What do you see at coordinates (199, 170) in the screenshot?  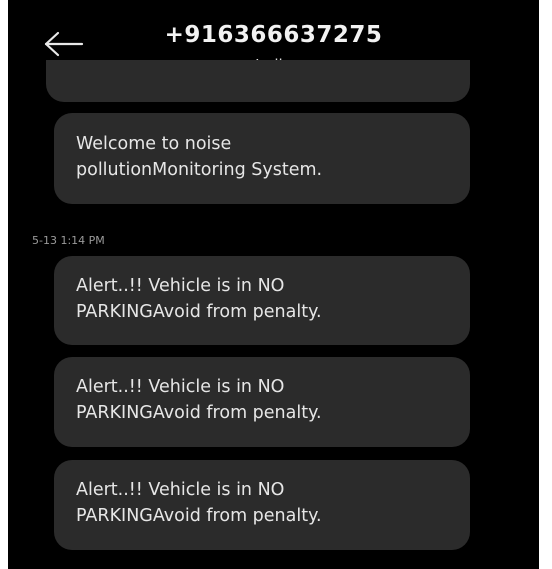 I see `message-text-line: pollutionMonitoring System.` at bounding box center [199, 170].